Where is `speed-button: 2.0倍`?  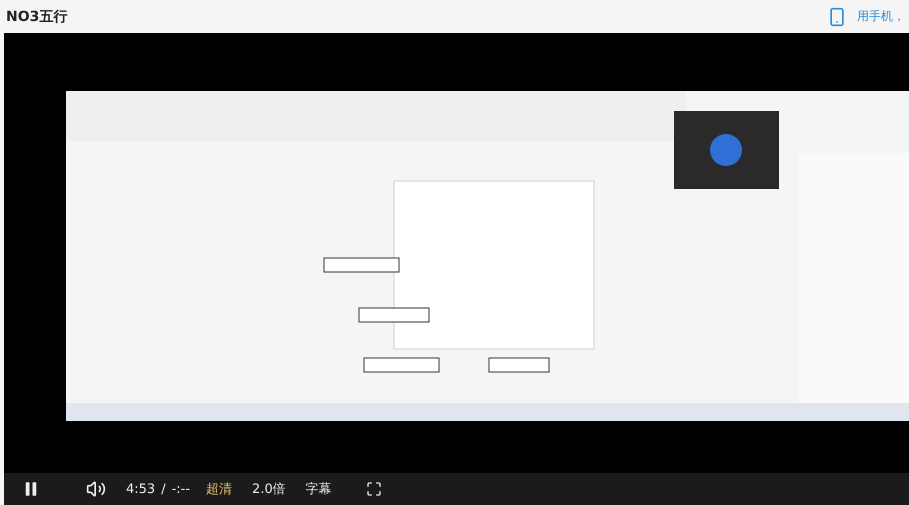 speed-button: 2.0倍 is located at coordinates (269, 489).